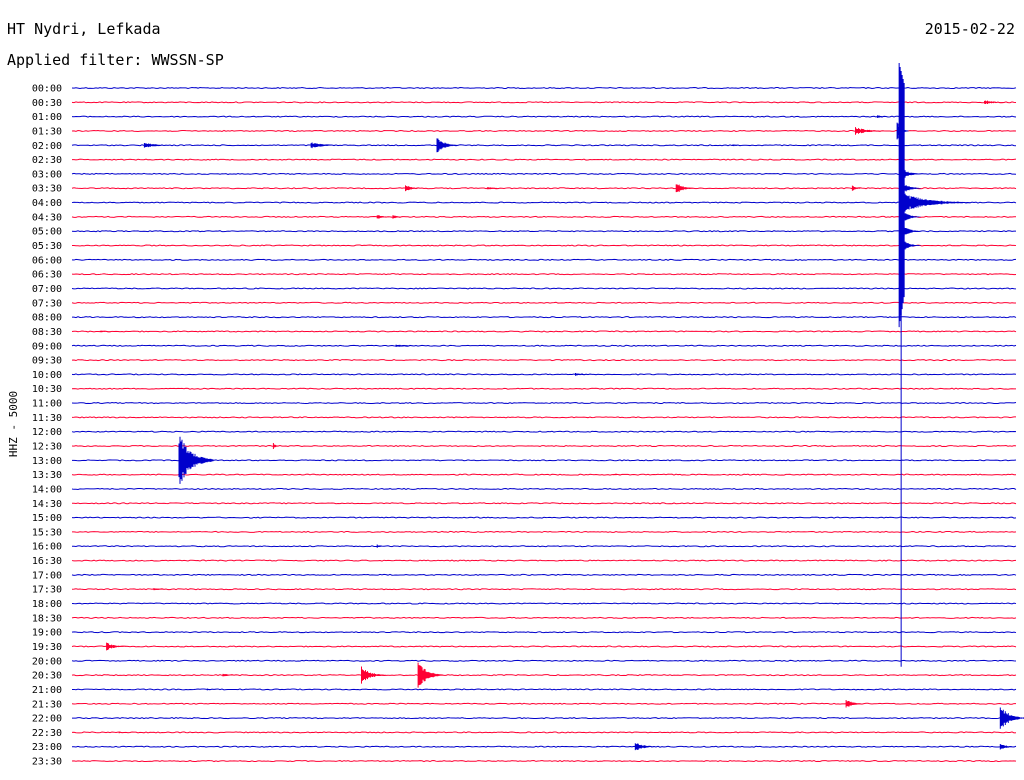 The height and width of the screenshot is (780, 1024). What do you see at coordinates (47, 232) in the screenshot?
I see `row-label-0500: 05:00` at bounding box center [47, 232].